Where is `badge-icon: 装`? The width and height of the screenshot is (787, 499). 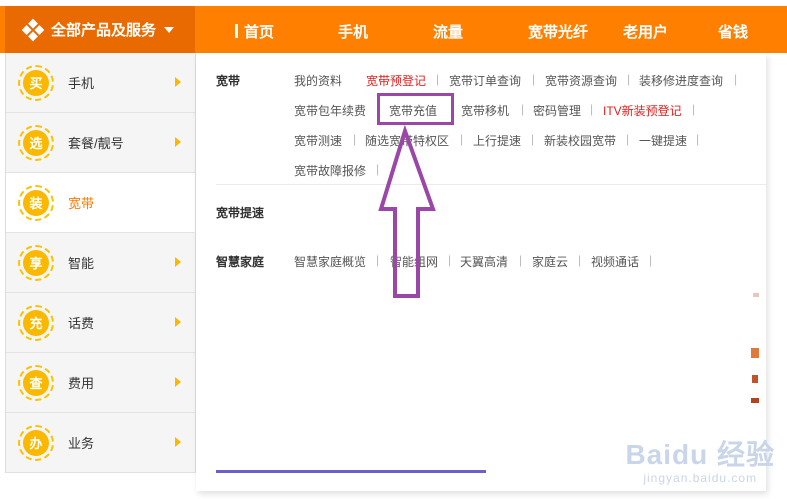
badge-icon: 装 is located at coordinates (36, 202).